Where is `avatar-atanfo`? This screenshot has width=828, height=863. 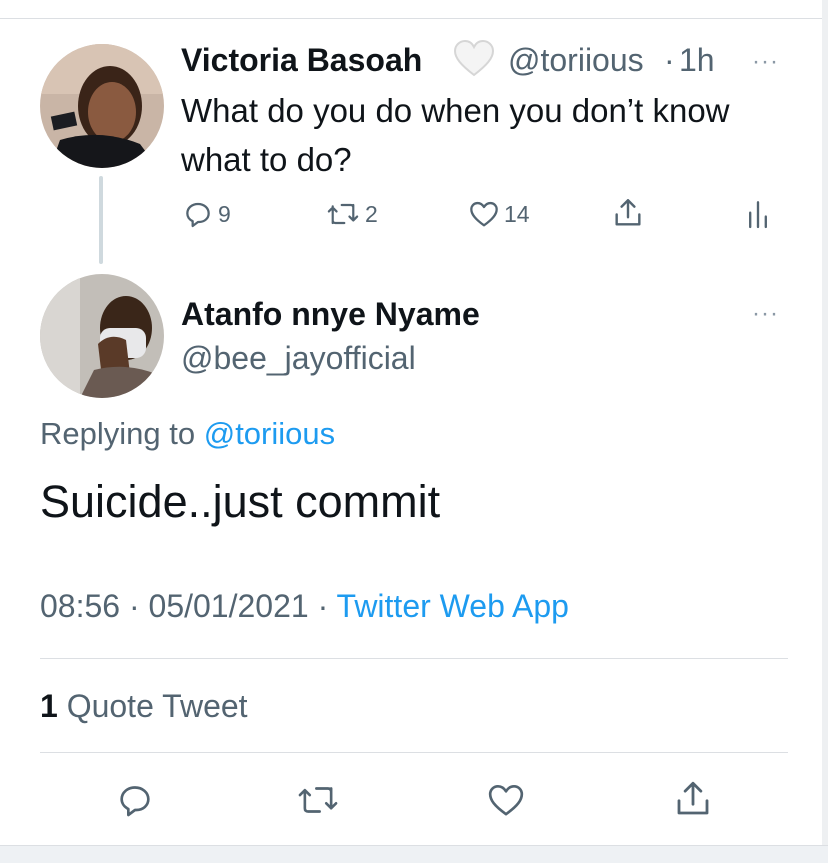
avatar-atanfo is located at coordinates (102, 336).